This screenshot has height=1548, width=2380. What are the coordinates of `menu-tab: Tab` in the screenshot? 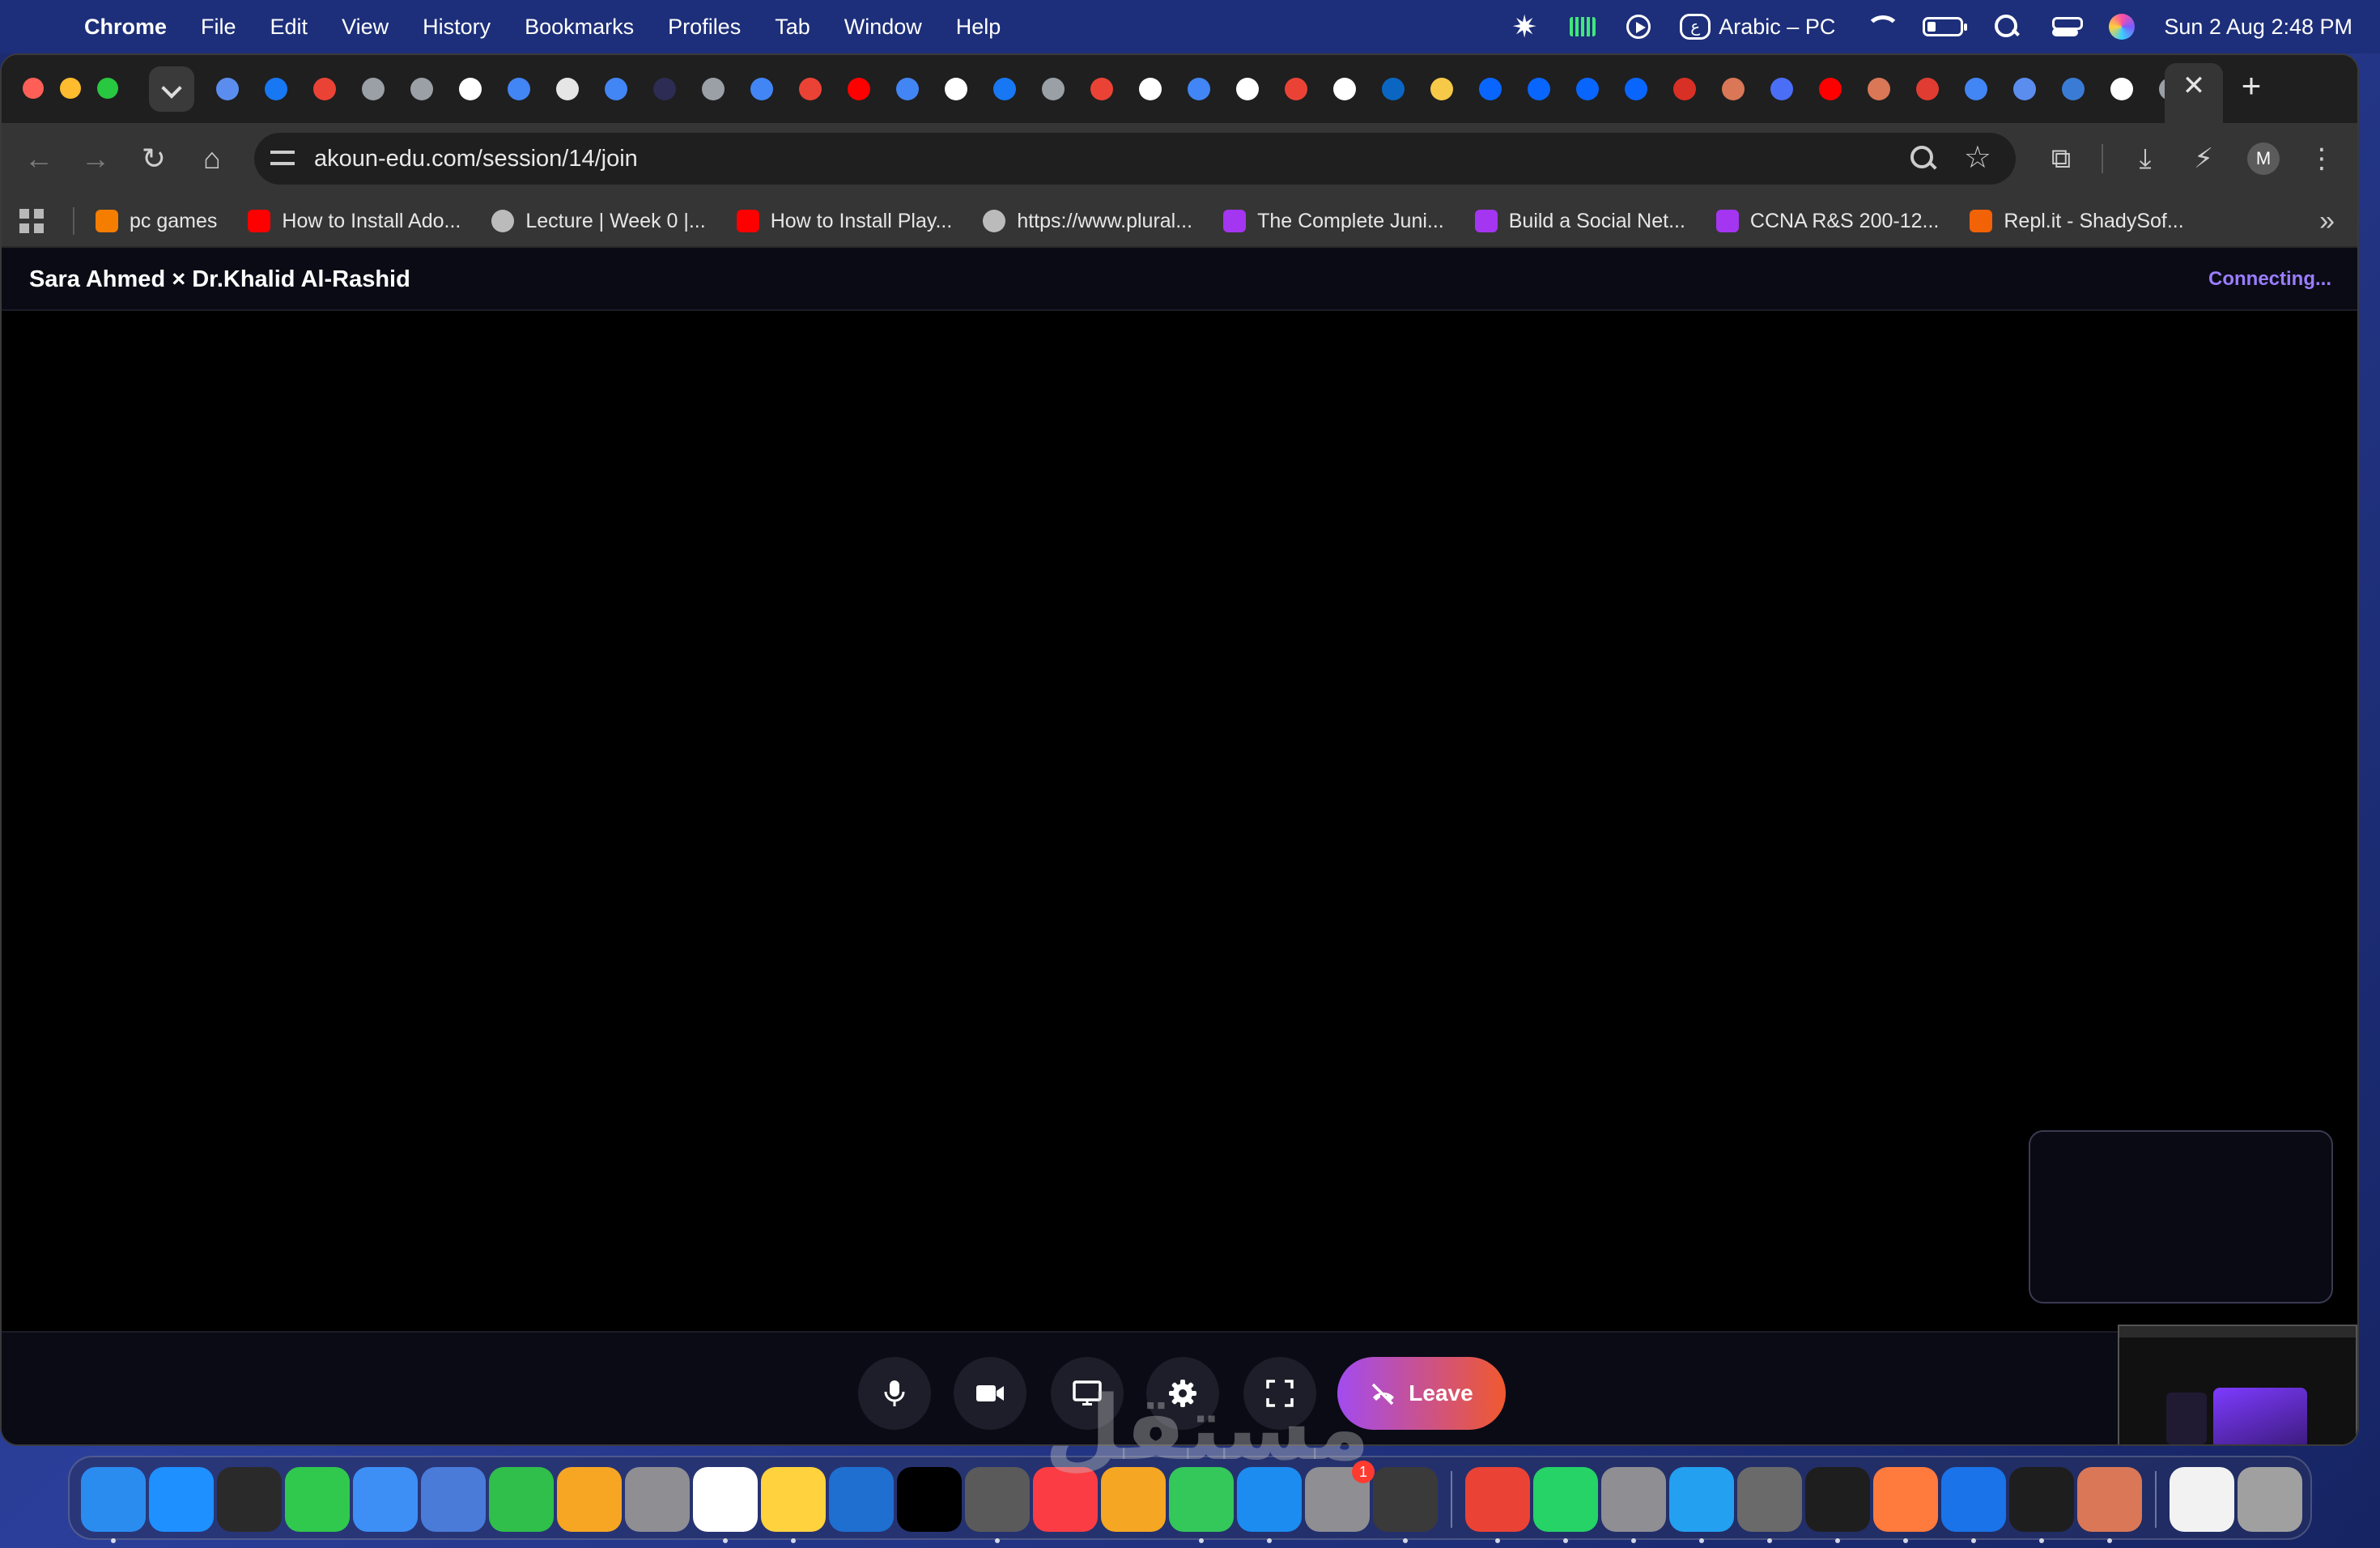 It's located at (792, 27).